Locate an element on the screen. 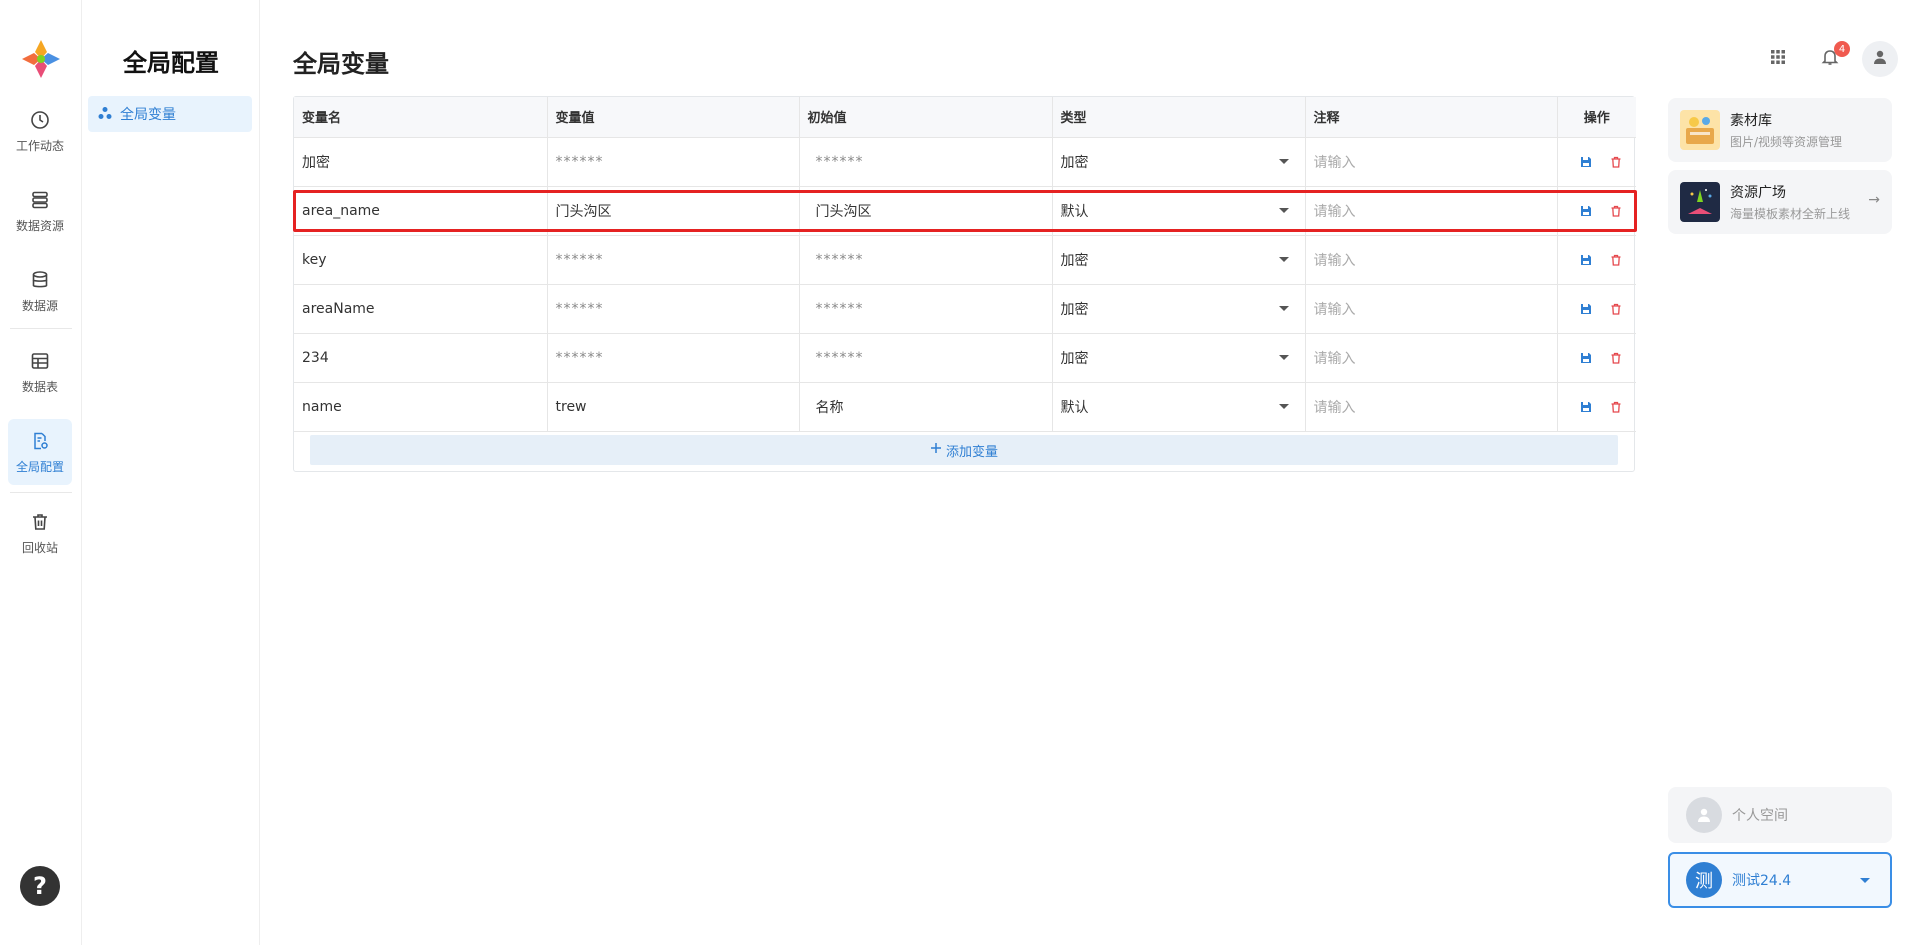  server-stack-icon is located at coordinates (40, 200).